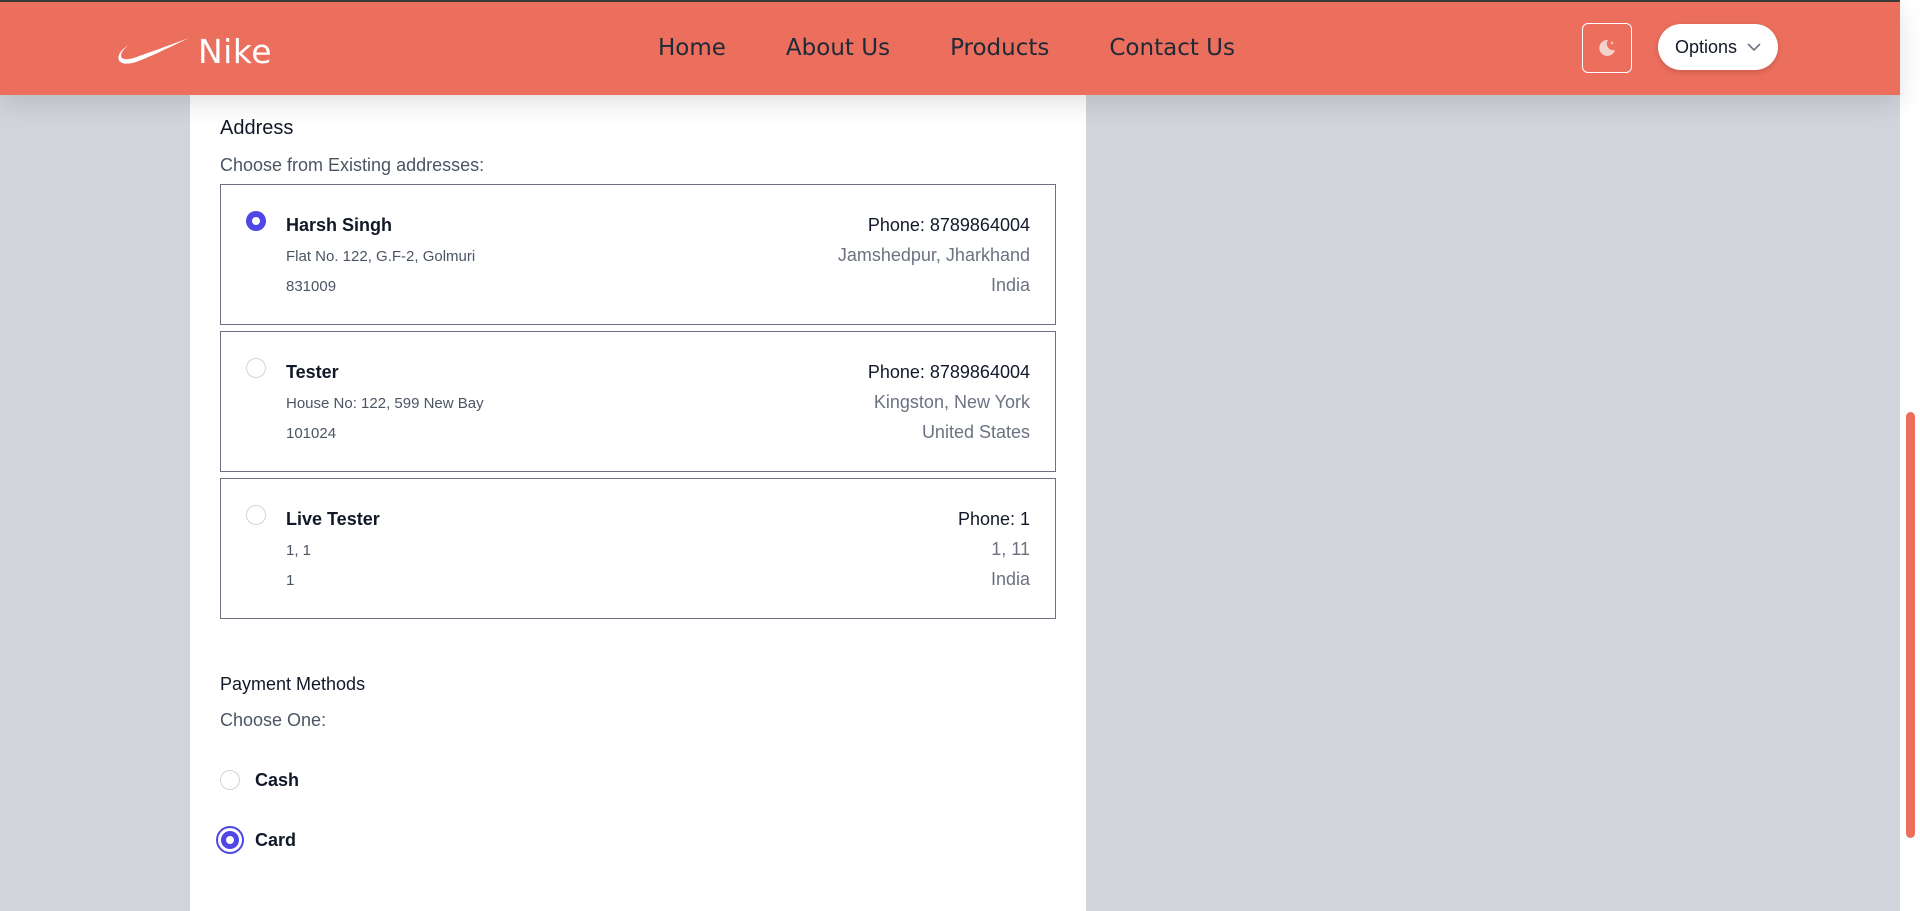 Image resolution: width=1920 pixels, height=911 pixels. What do you see at coordinates (975, 432) in the screenshot?
I see `address-country: United States` at bounding box center [975, 432].